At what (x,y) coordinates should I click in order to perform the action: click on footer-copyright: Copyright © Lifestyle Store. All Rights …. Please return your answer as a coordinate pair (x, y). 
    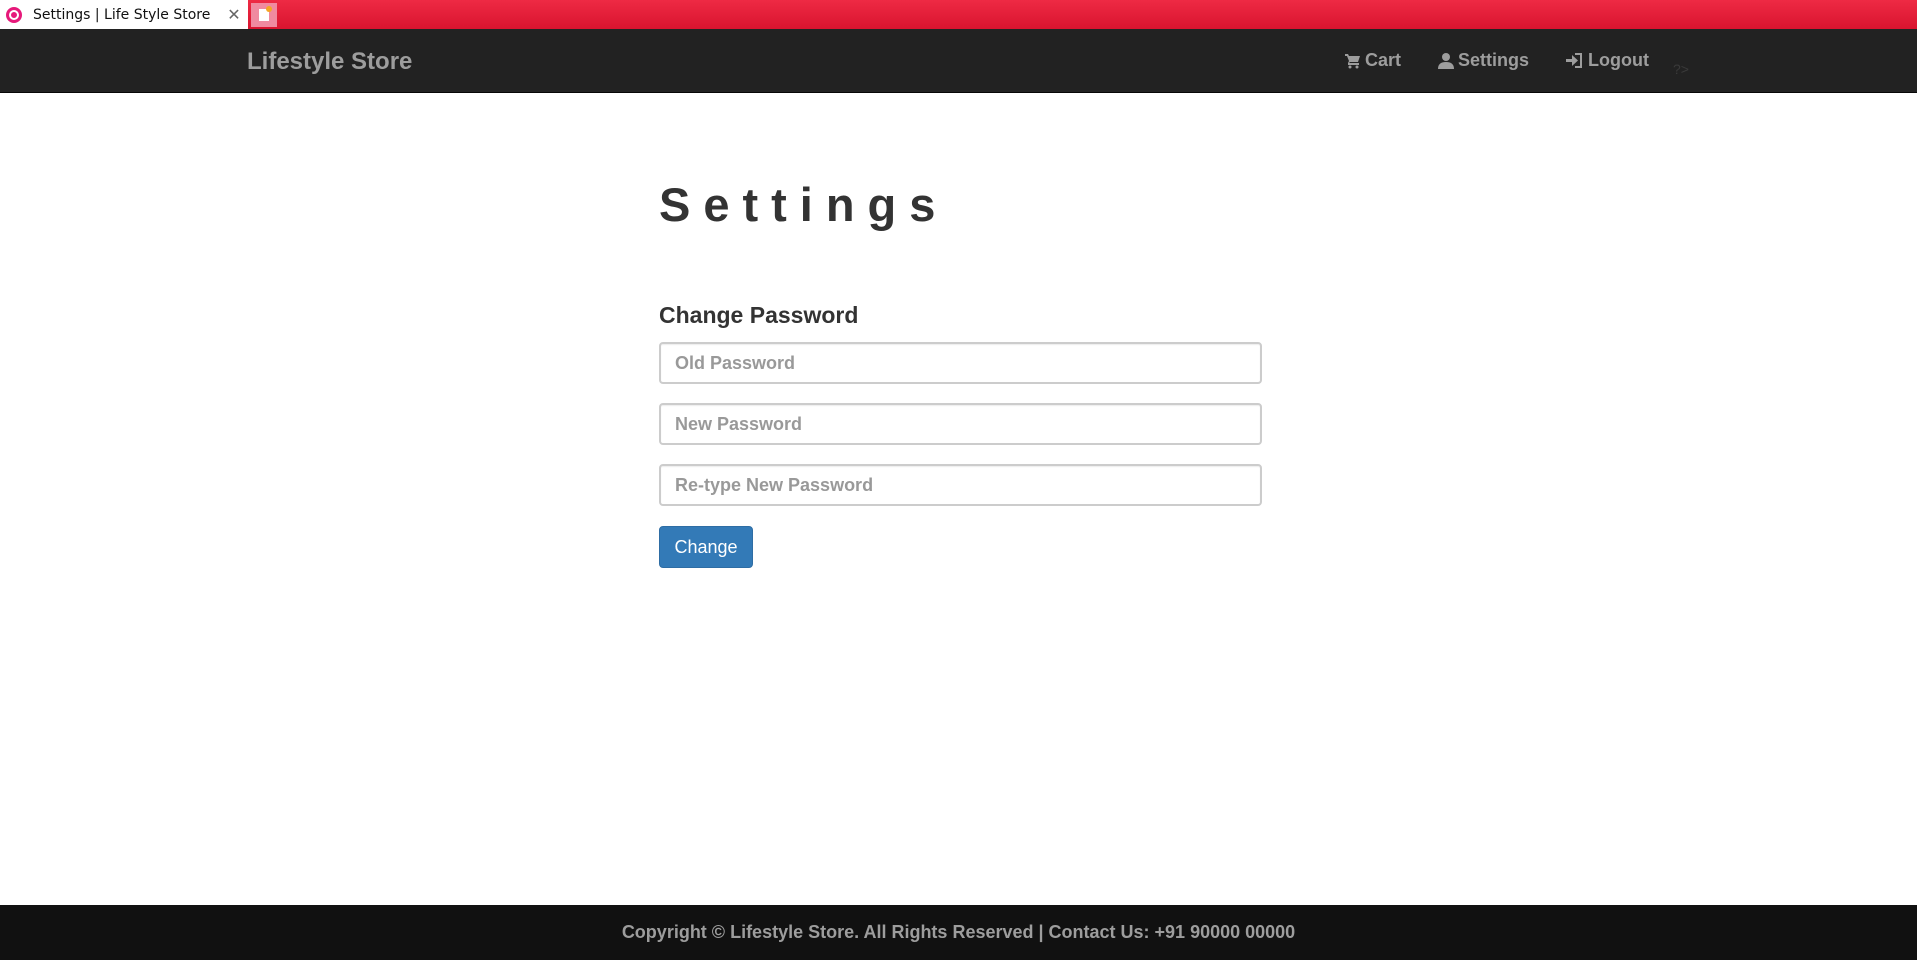
    Looking at the image, I should click on (958, 932).